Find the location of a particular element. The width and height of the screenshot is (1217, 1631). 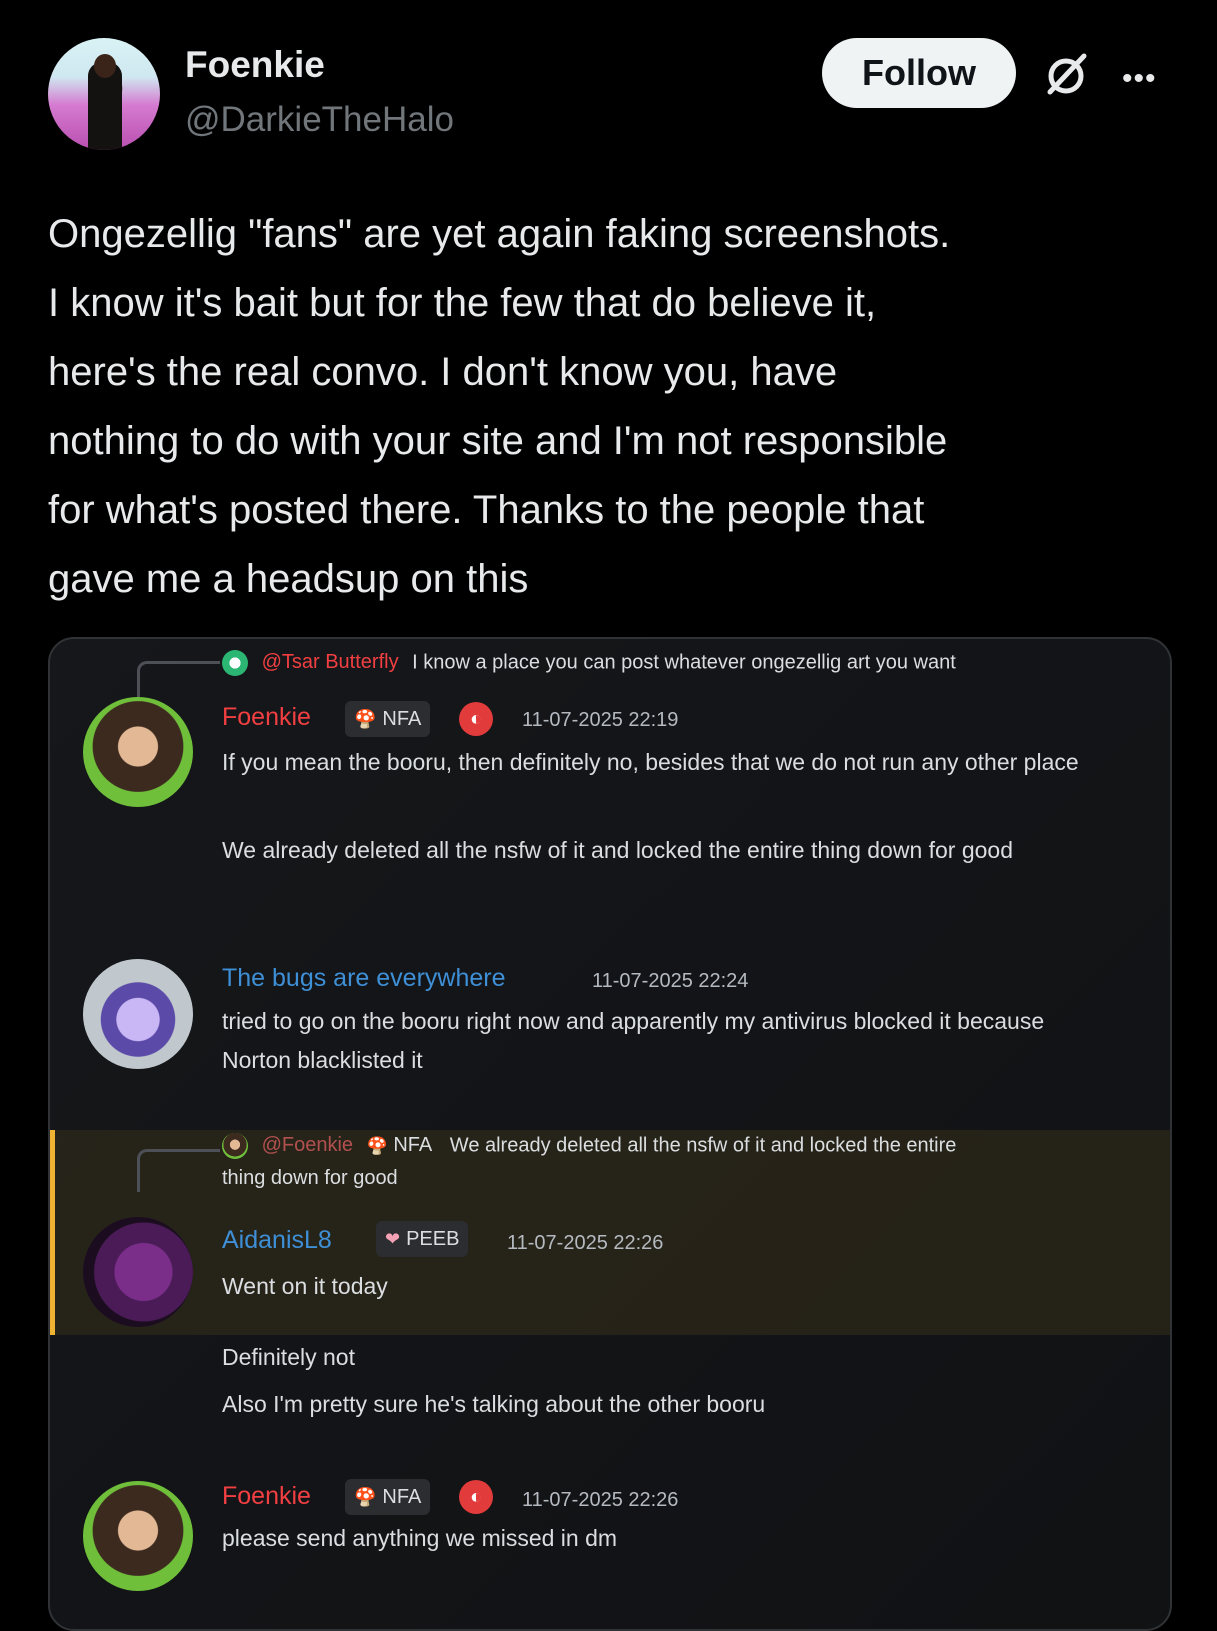

badge-label: PEEB is located at coordinates (433, 1238).